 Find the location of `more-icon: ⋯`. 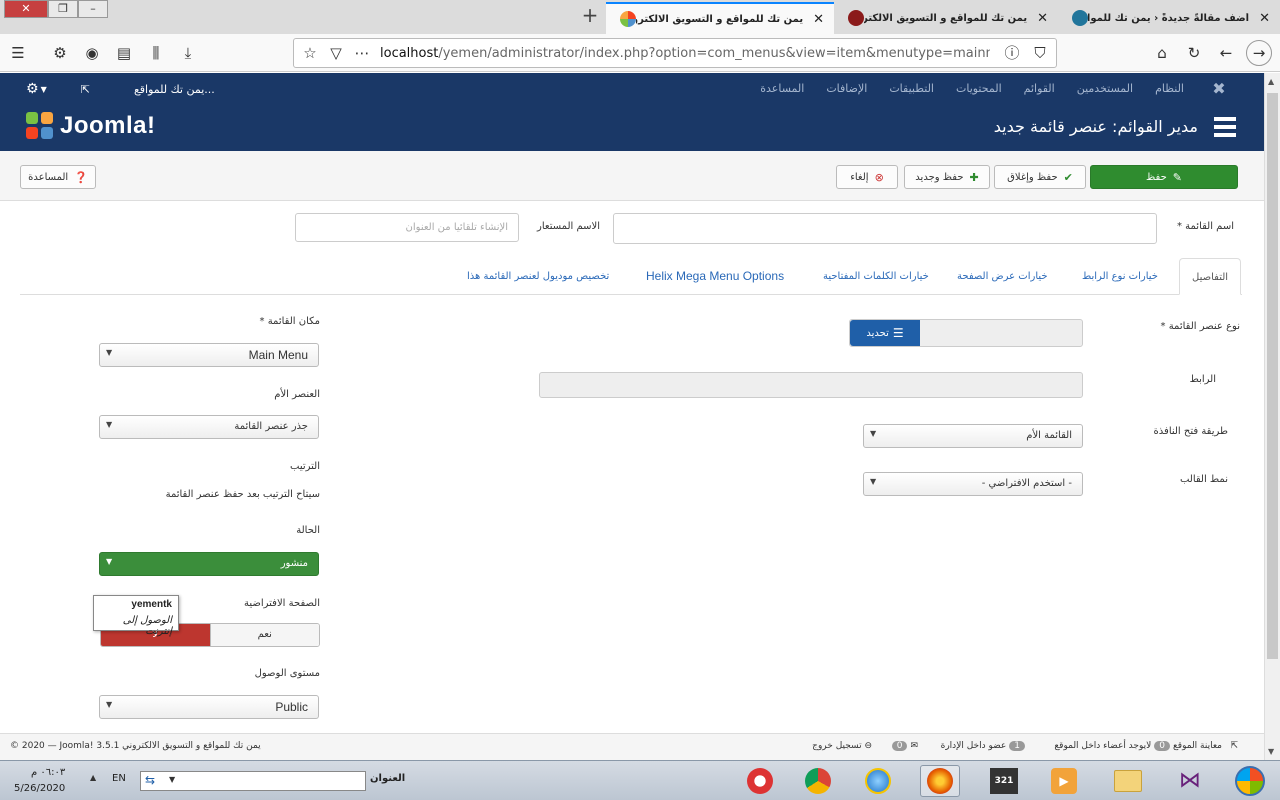

more-icon: ⋯ is located at coordinates (362, 53).